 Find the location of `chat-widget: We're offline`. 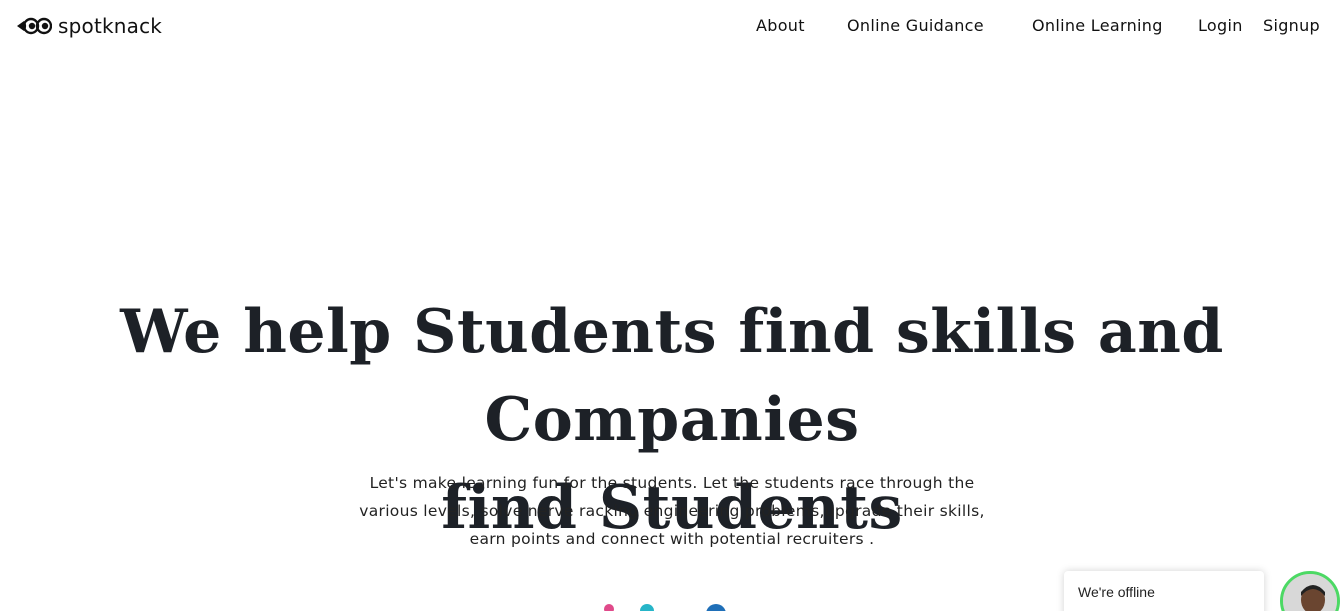

chat-widget: We're offline is located at coordinates (1164, 591).